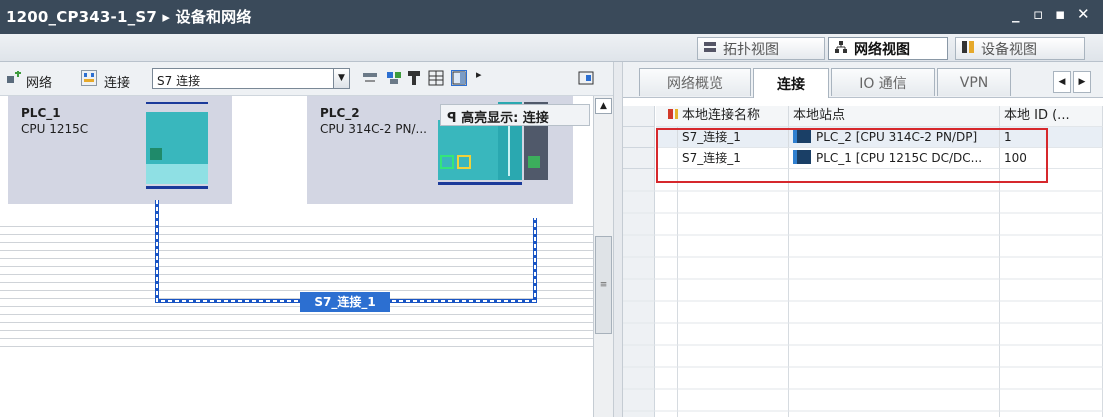 This screenshot has height=417, width=1103. I want to click on tab-connections: 连接, so click(791, 83).